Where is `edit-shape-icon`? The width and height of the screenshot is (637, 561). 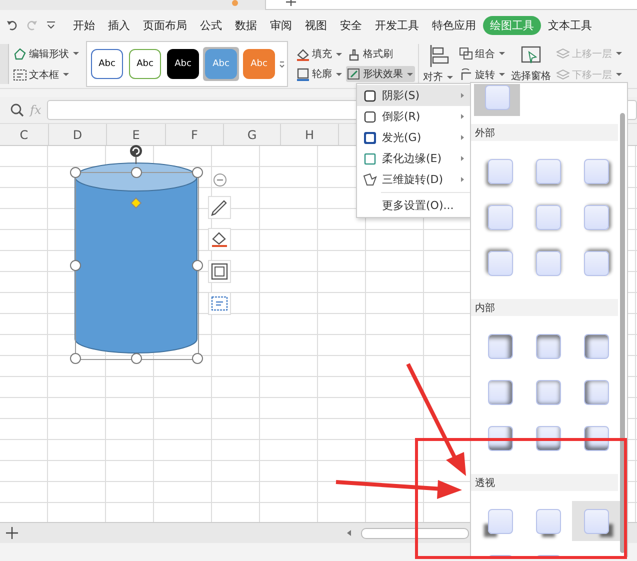
edit-shape-icon is located at coordinates (20, 54).